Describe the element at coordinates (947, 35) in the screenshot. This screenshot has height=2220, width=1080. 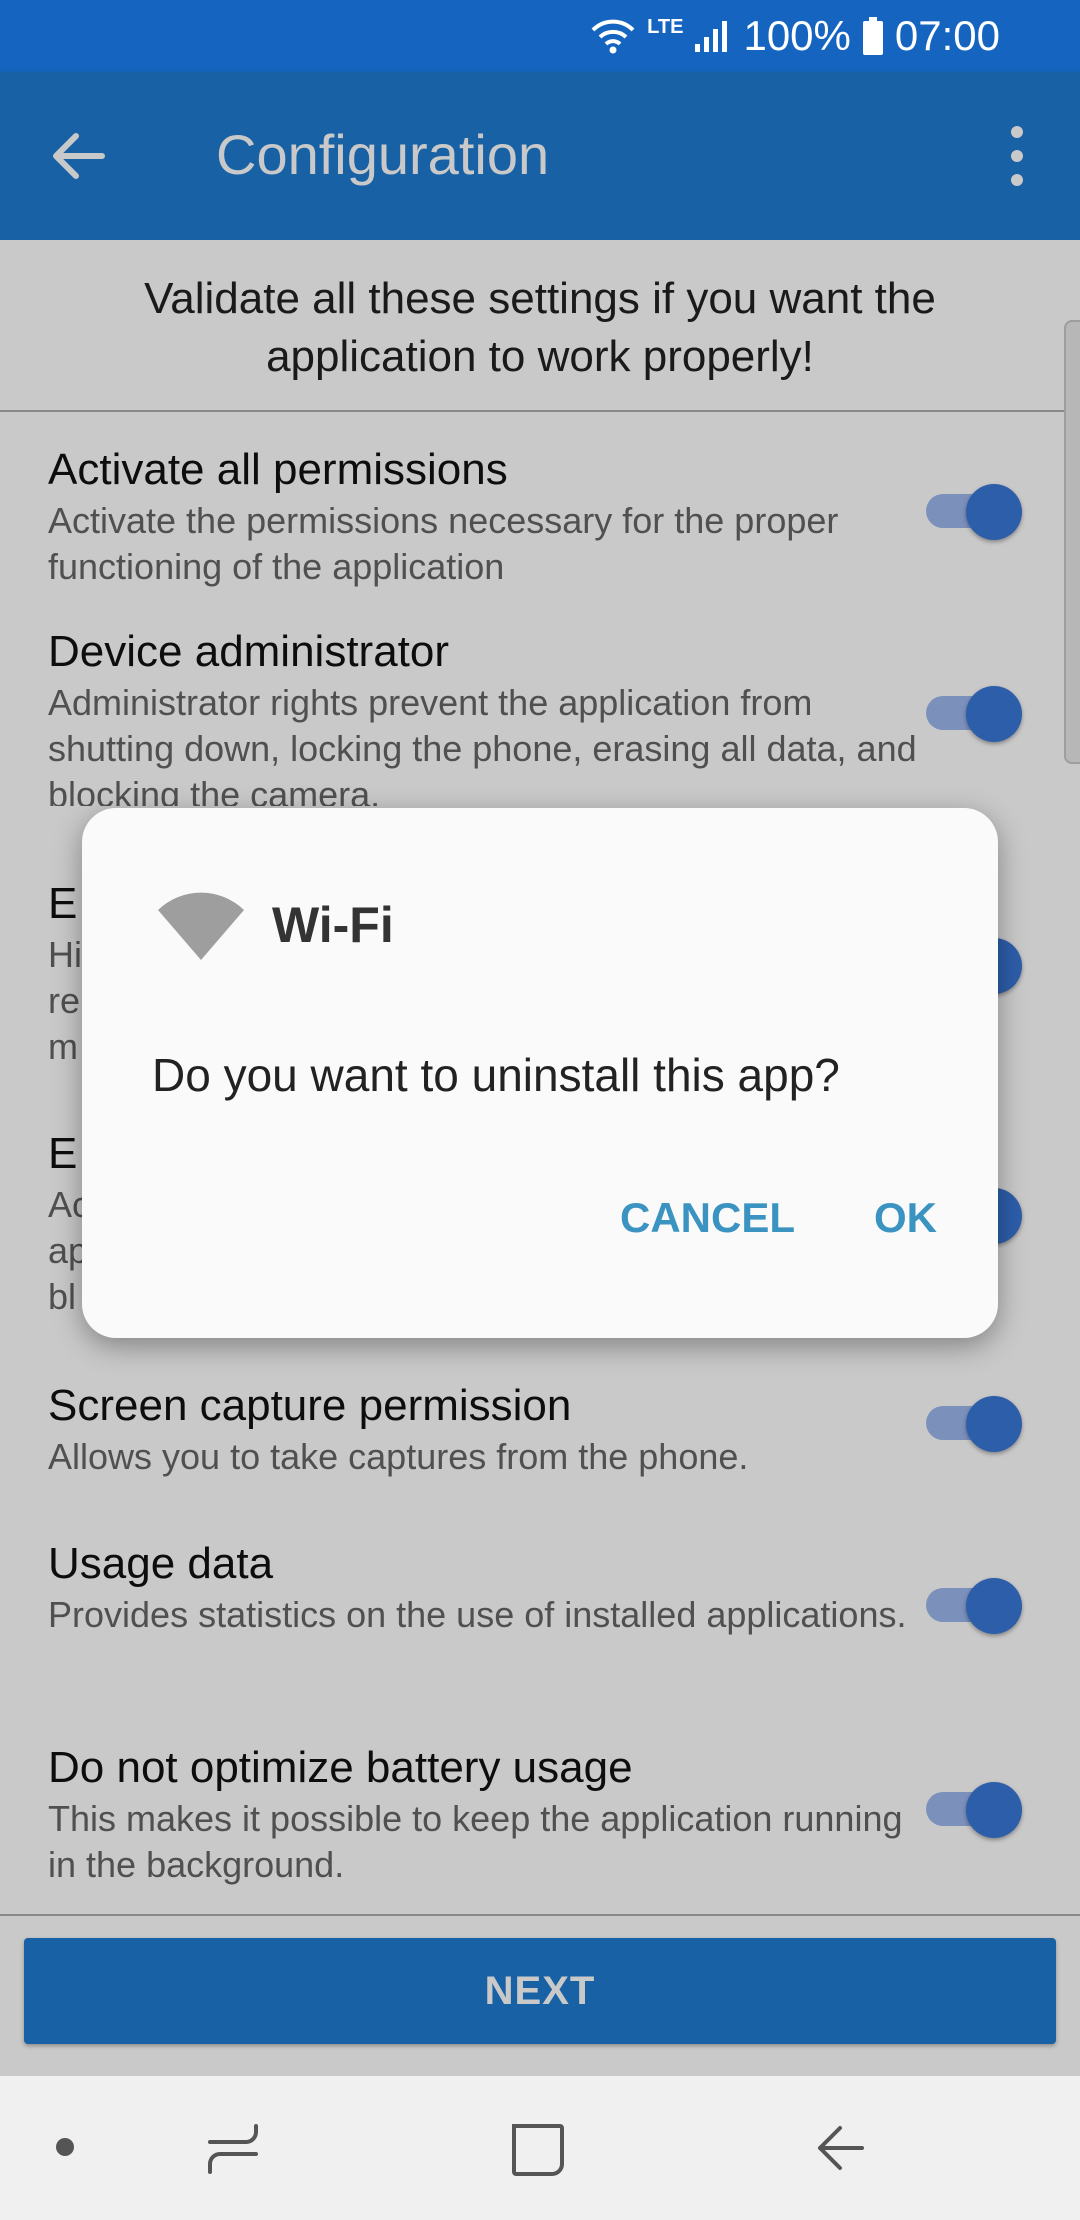
I see `clock: 07:00` at that location.